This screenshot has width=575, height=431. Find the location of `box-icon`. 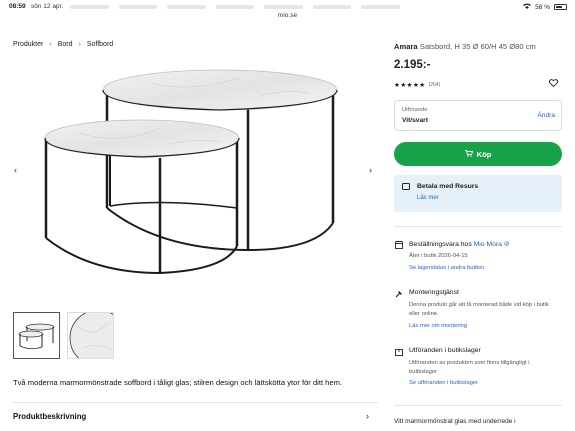

box-icon is located at coordinates (399, 353).